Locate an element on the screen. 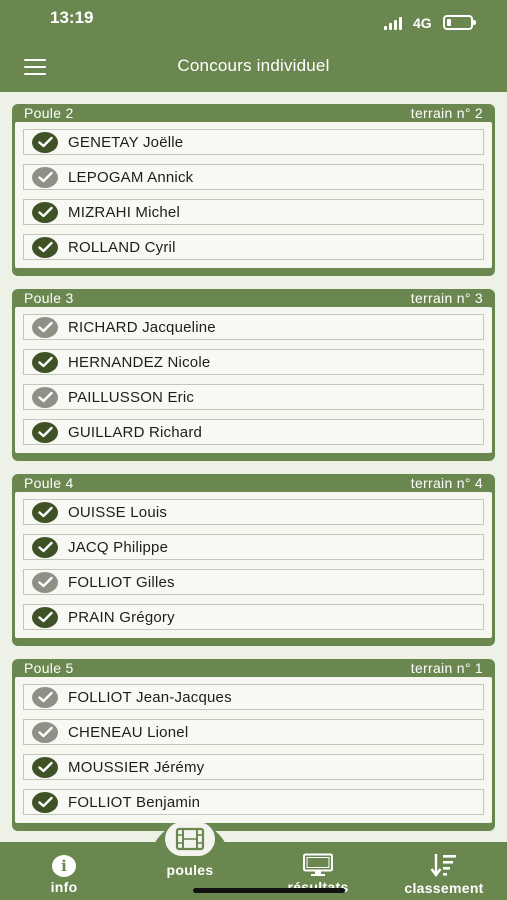 This screenshot has height=900, width=507. network-label: 4G is located at coordinates (422, 23).